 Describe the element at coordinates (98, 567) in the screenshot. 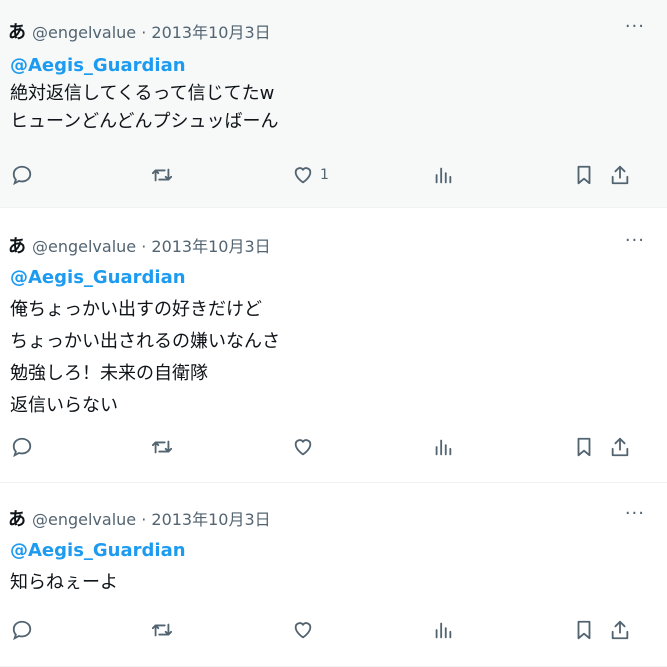

I see `tweet-text: @Aegis_Guardian 知らねぇーよ` at that location.